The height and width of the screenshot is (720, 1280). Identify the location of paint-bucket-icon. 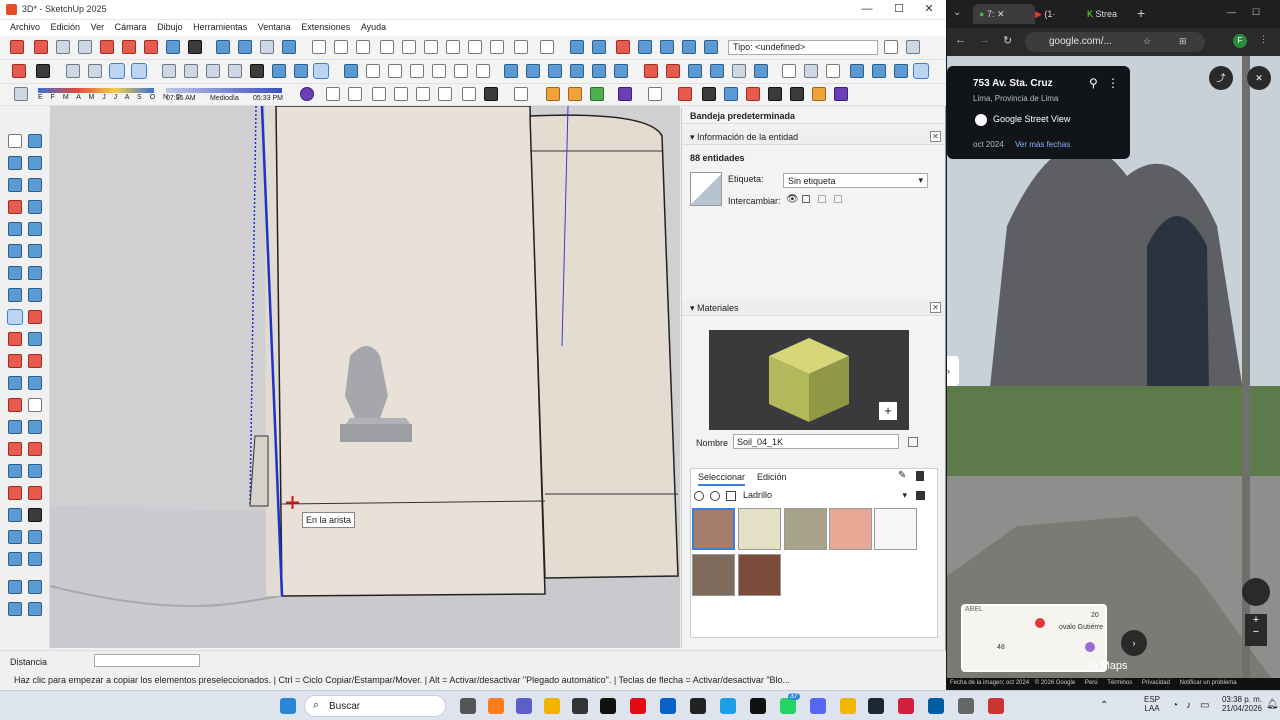
(21, 94).